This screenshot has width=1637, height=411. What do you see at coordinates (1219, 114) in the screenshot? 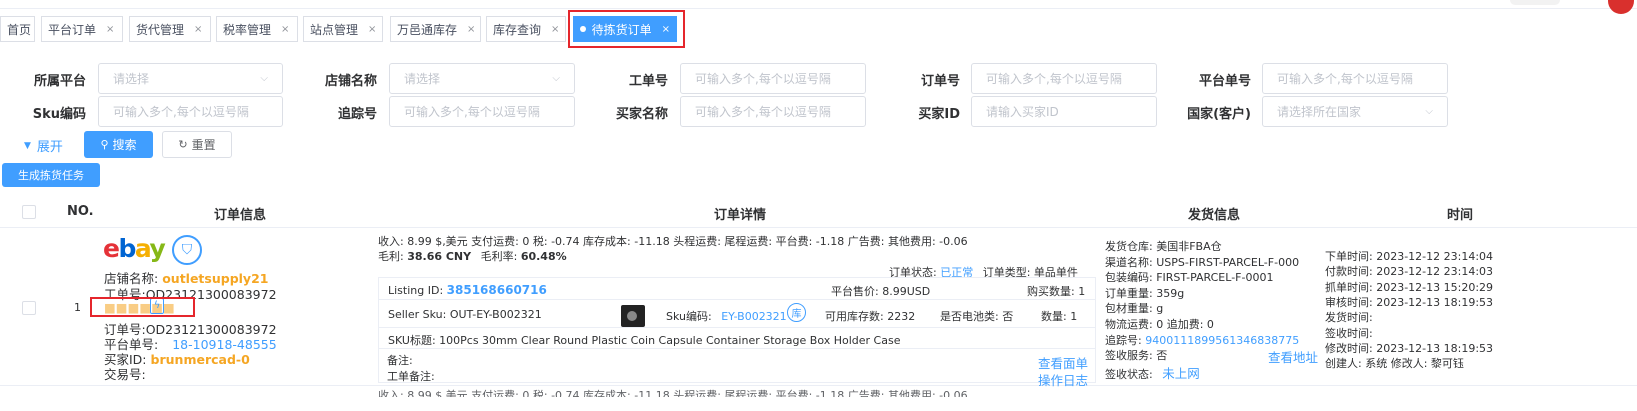
I see `filter-label: 国家(客户)` at bounding box center [1219, 114].